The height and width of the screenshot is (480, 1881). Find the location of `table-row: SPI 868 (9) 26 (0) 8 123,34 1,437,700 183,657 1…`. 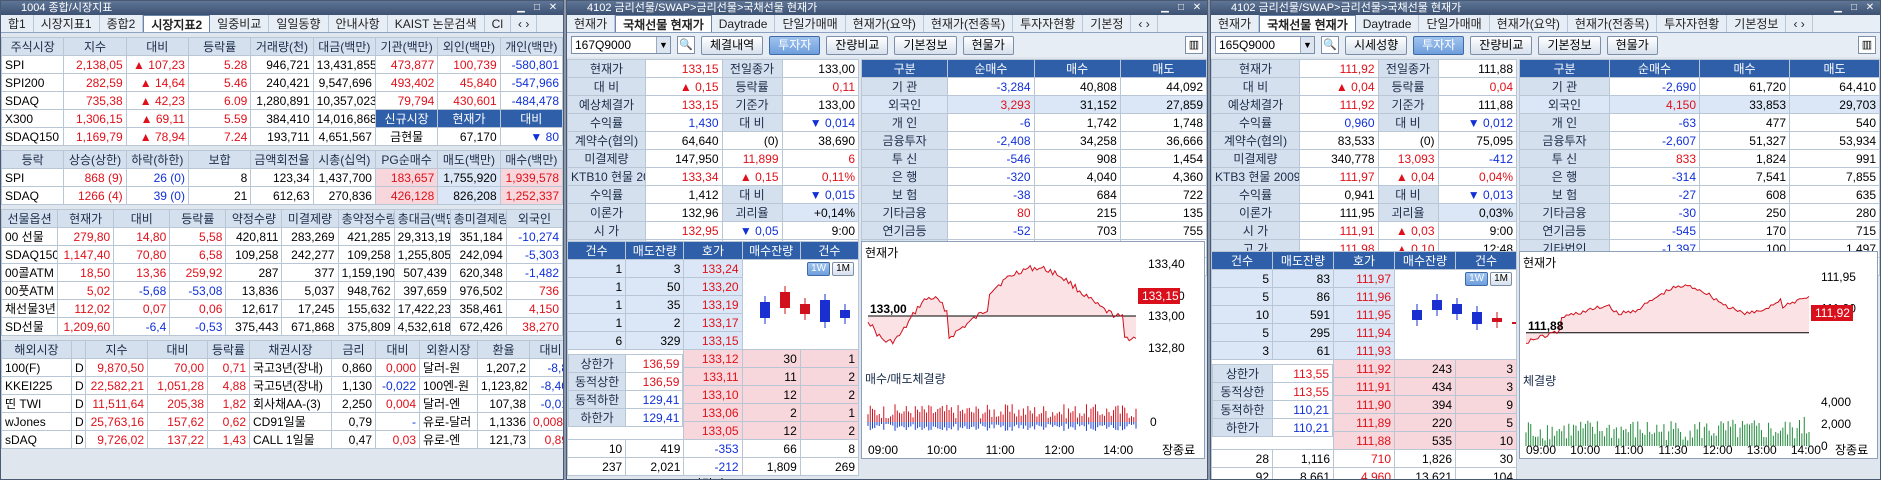

table-row: SPI 868 (9) 26 (0) 8 123,34 1,437,700 183,657 1… is located at coordinates (282, 177).